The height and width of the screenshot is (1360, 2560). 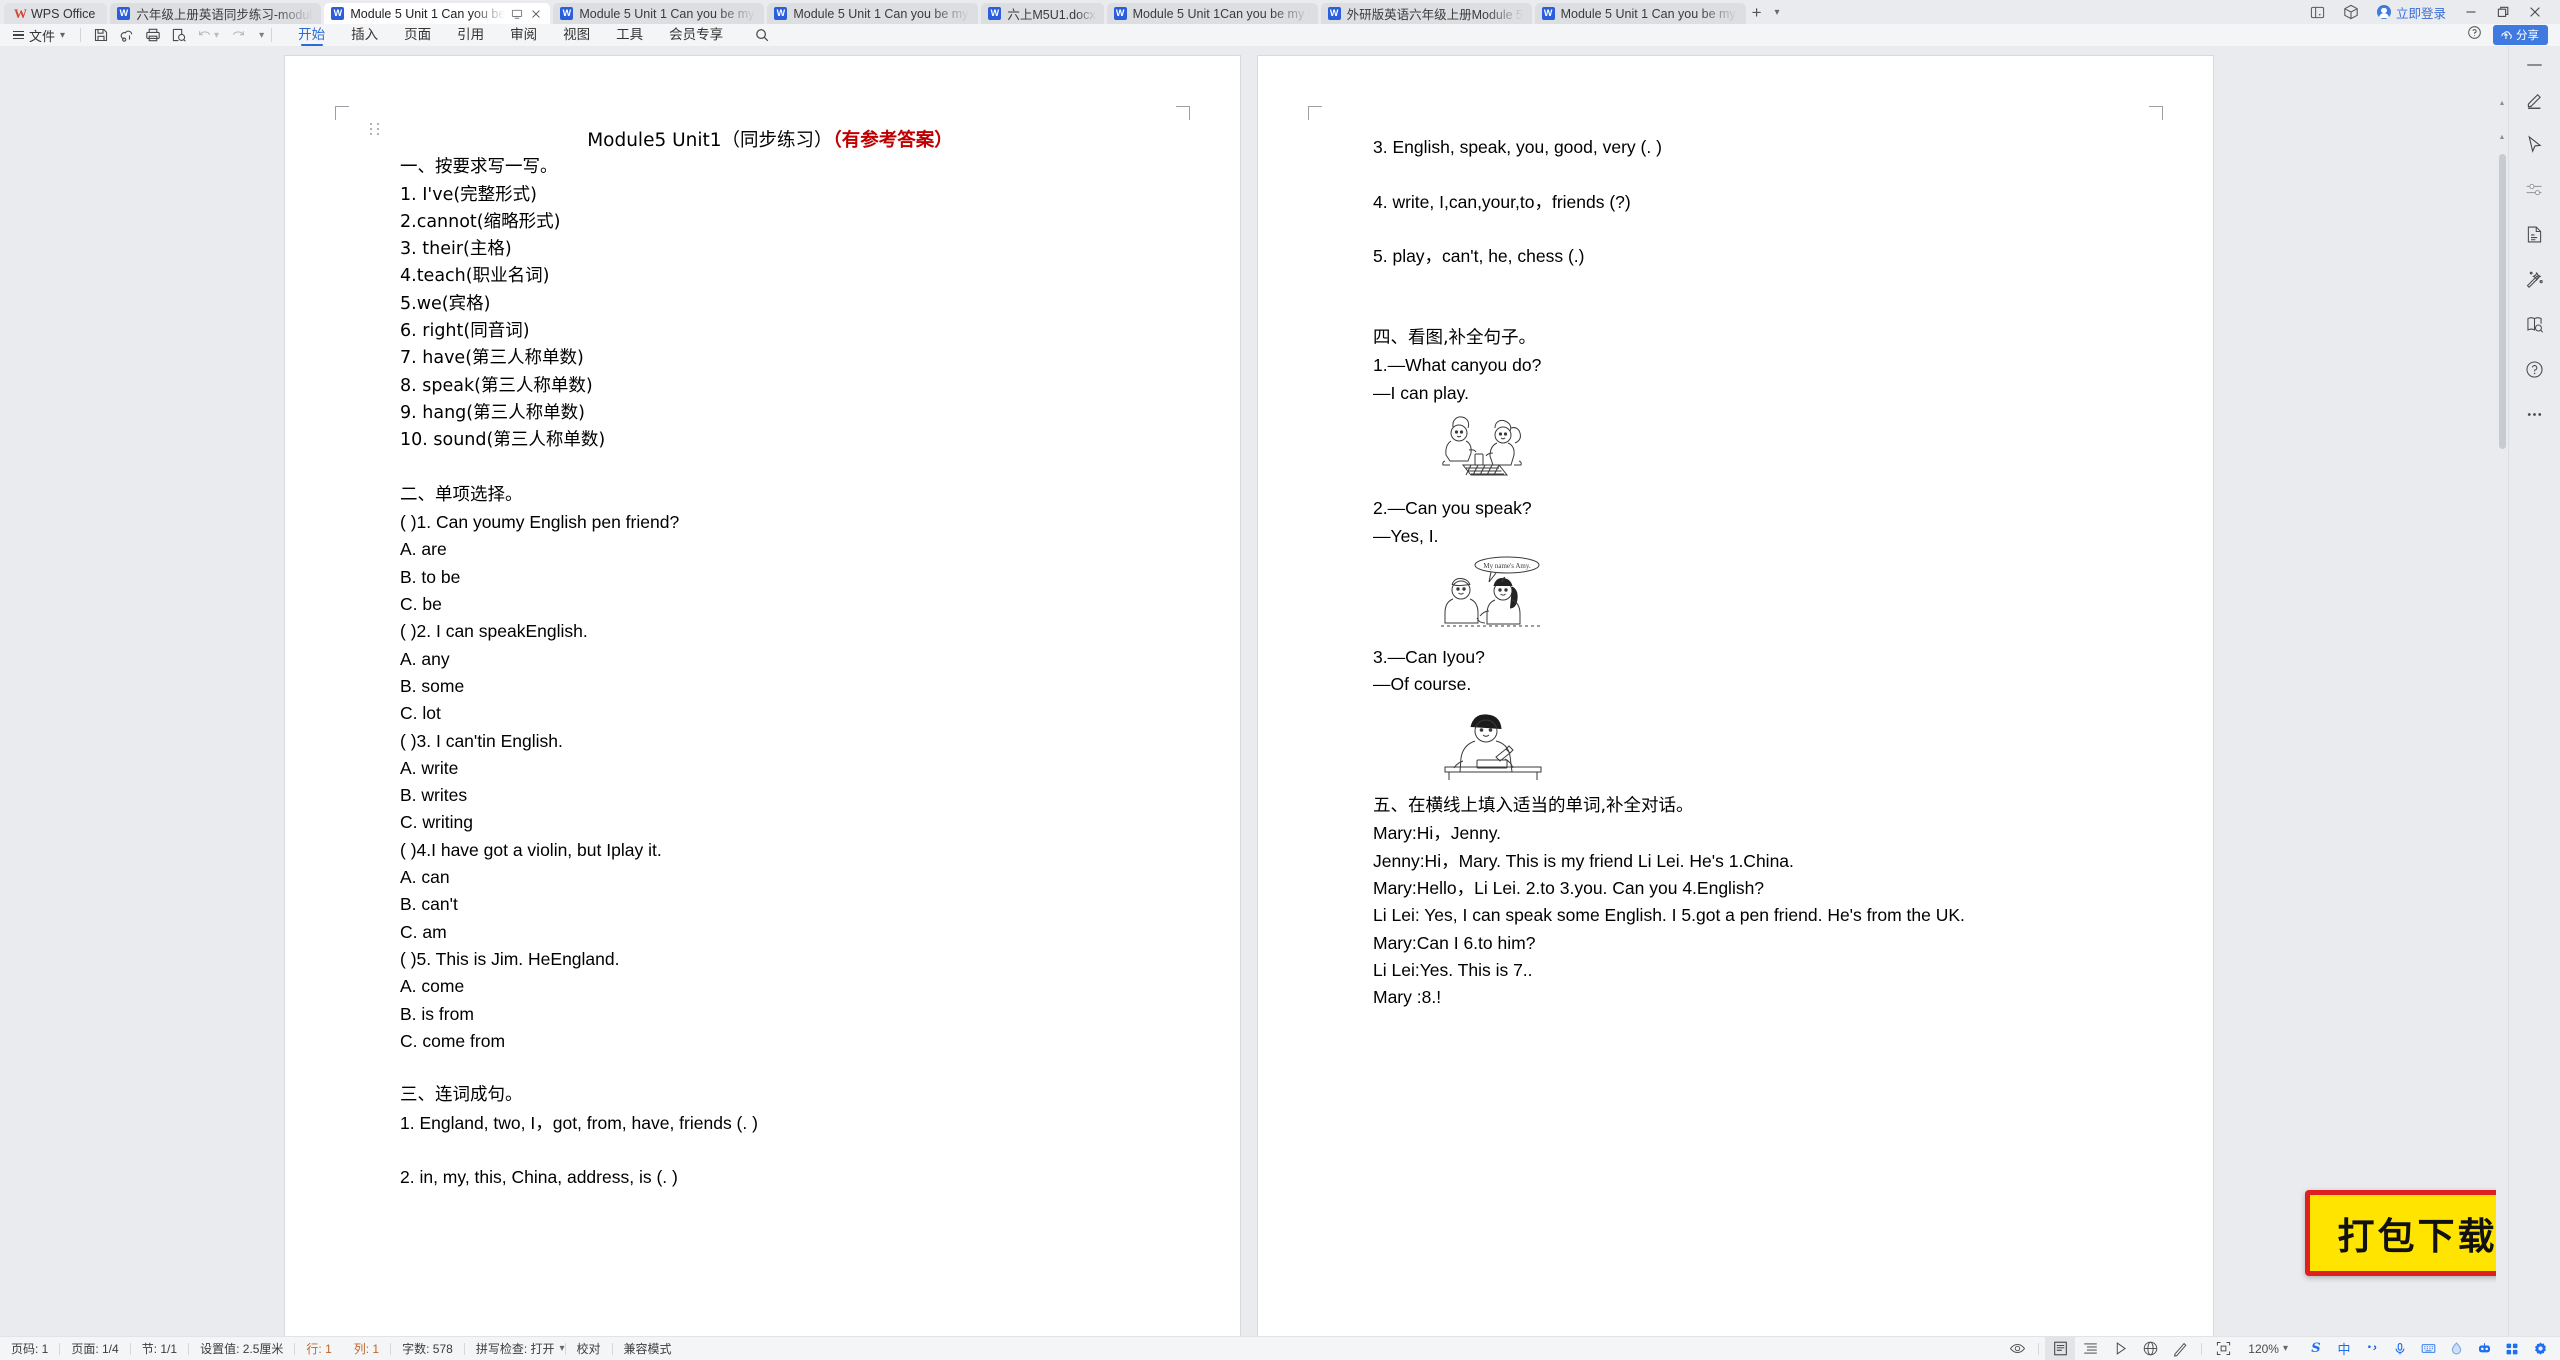 What do you see at coordinates (63, 35) in the screenshot?
I see `chevron-down-icon: ▾` at bounding box center [63, 35].